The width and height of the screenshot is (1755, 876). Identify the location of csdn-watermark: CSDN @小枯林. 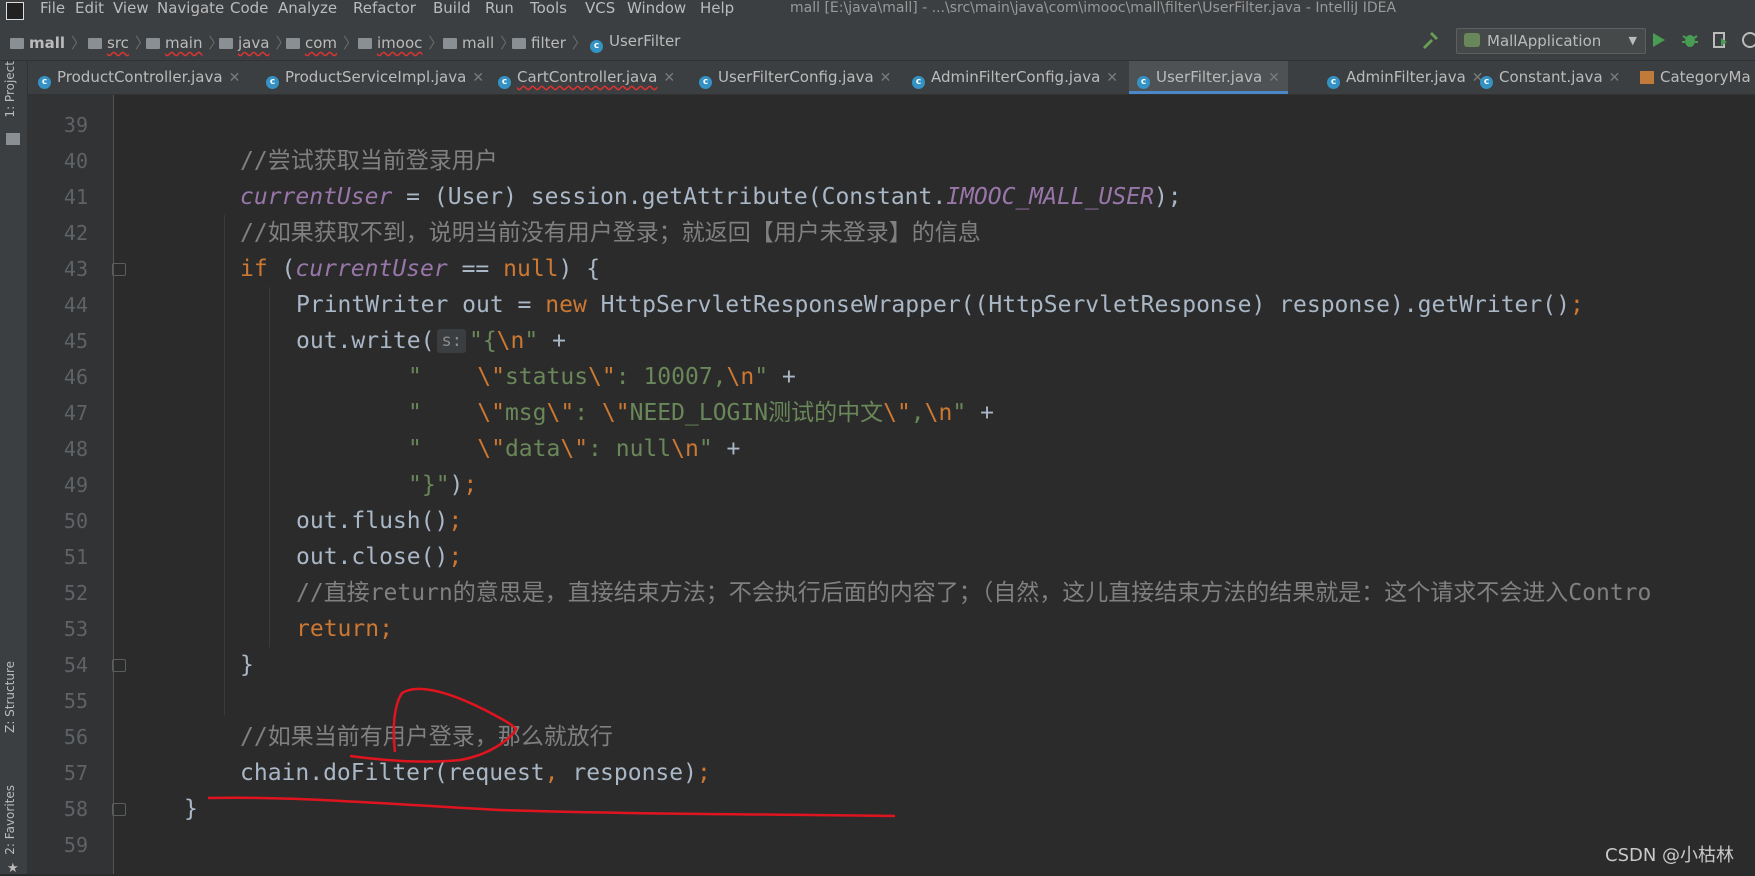
(1670, 855).